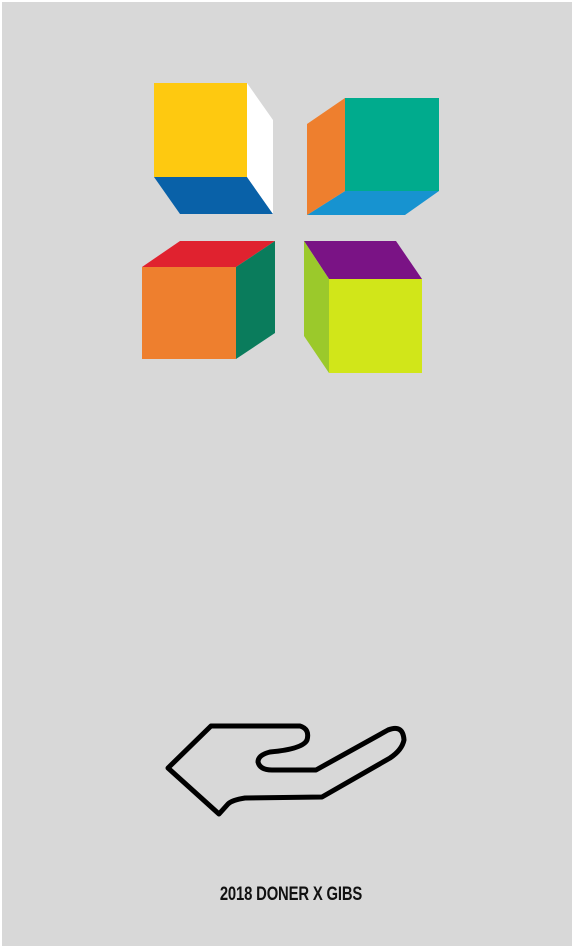  I want to click on poster-caption: 2018 DONER X GIBS, so click(291, 894).